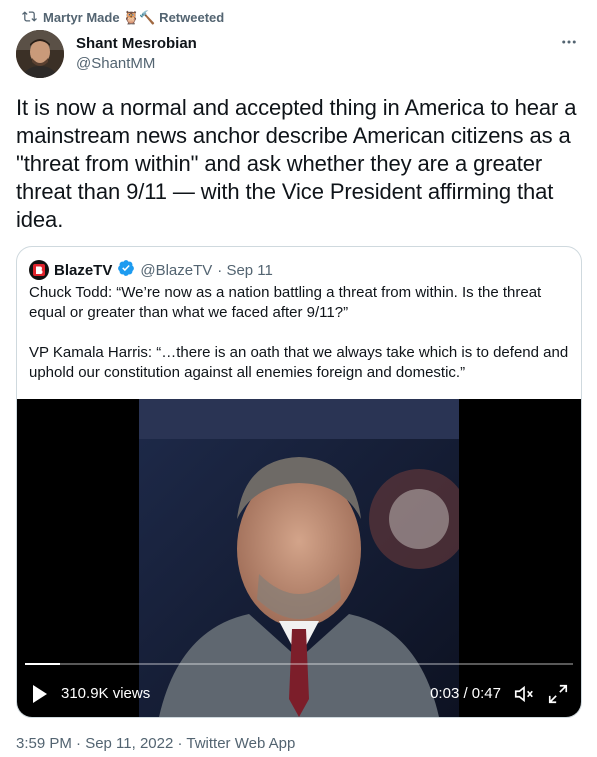 The width and height of the screenshot is (597, 757). I want to click on mute-button, so click(524, 694).